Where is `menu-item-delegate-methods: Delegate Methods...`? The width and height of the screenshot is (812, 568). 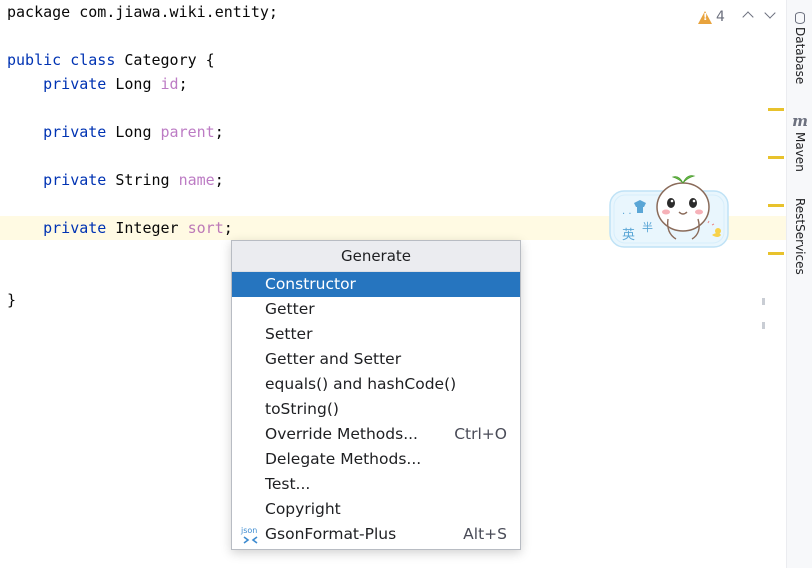
menu-item-delegate-methods: Delegate Methods... is located at coordinates (376, 459).